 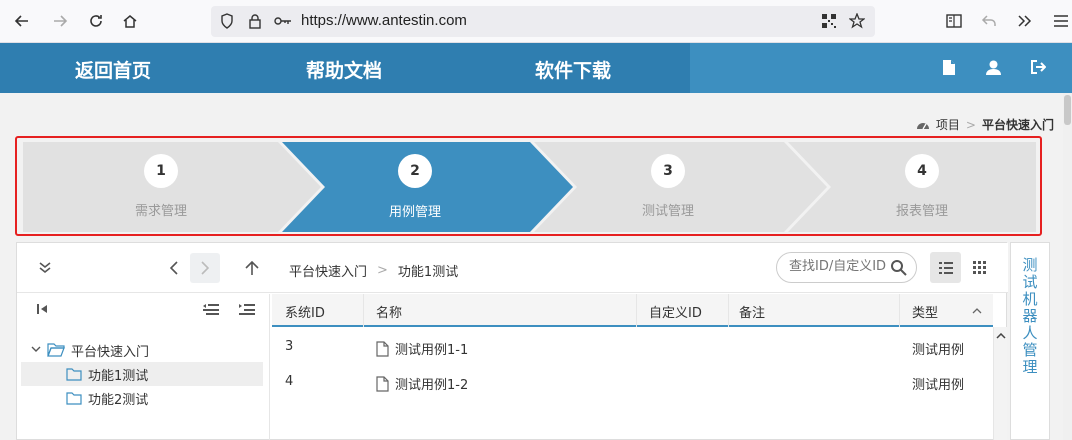 I want to click on collapse-tree-icon, so click(x=43, y=309).